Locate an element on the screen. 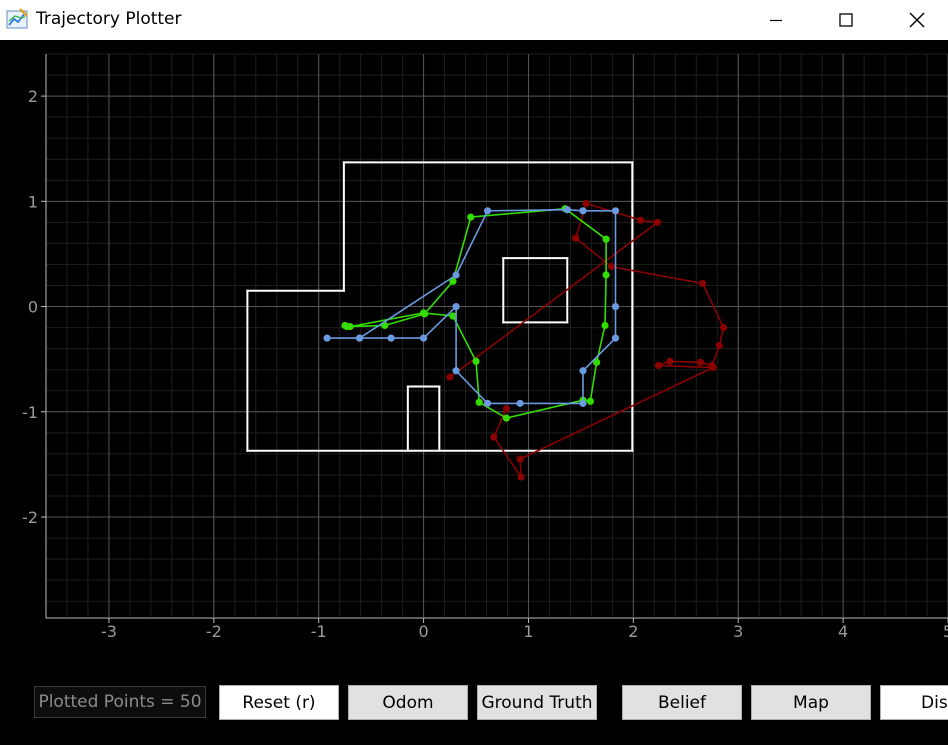 Image resolution: width=948 pixels, height=745 pixels. x-tick-label: 3 is located at coordinates (738, 631).